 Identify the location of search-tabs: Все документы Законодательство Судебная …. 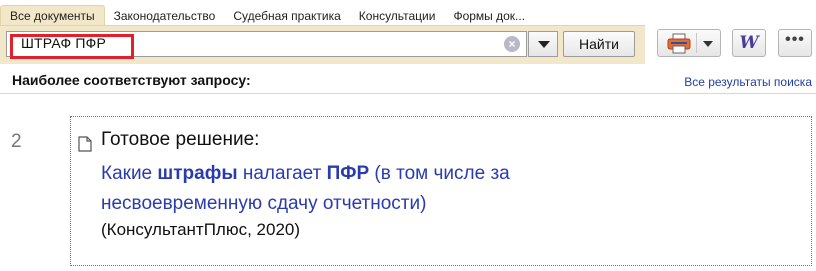
(267, 15).